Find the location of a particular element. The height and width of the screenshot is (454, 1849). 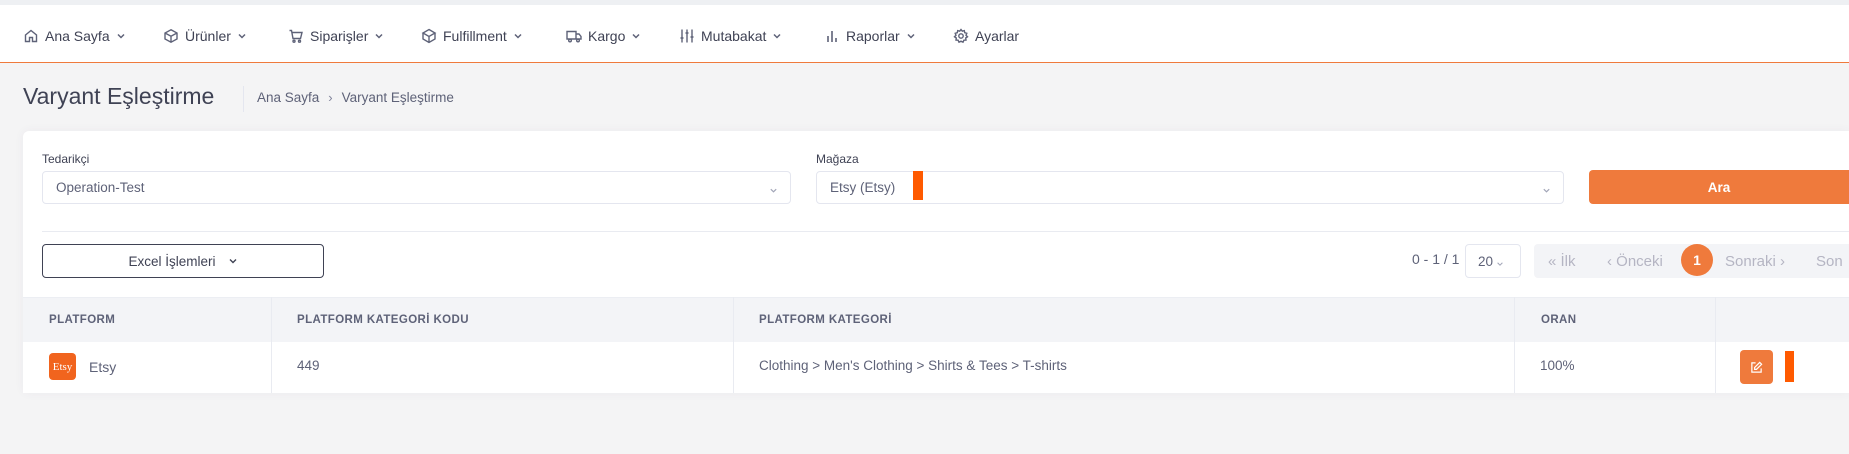

excel-actions-button: Excel İşlemleri is located at coordinates (183, 261).